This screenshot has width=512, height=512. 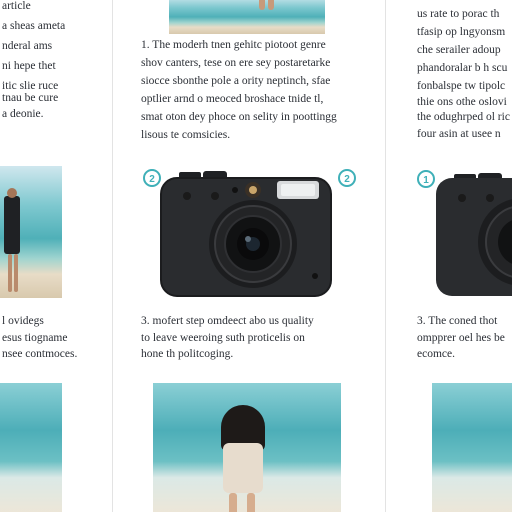 I want to click on left-text-line: ni hepe thet, so click(x=29, y=66).